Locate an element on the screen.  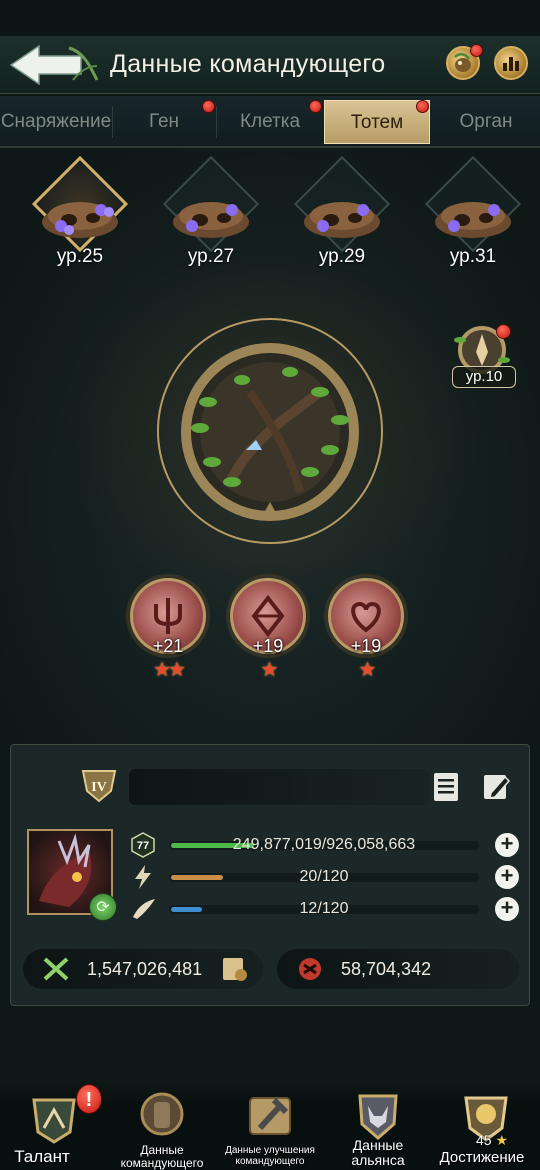
wolf-shield-icon is located at coordinates (378, 1117).